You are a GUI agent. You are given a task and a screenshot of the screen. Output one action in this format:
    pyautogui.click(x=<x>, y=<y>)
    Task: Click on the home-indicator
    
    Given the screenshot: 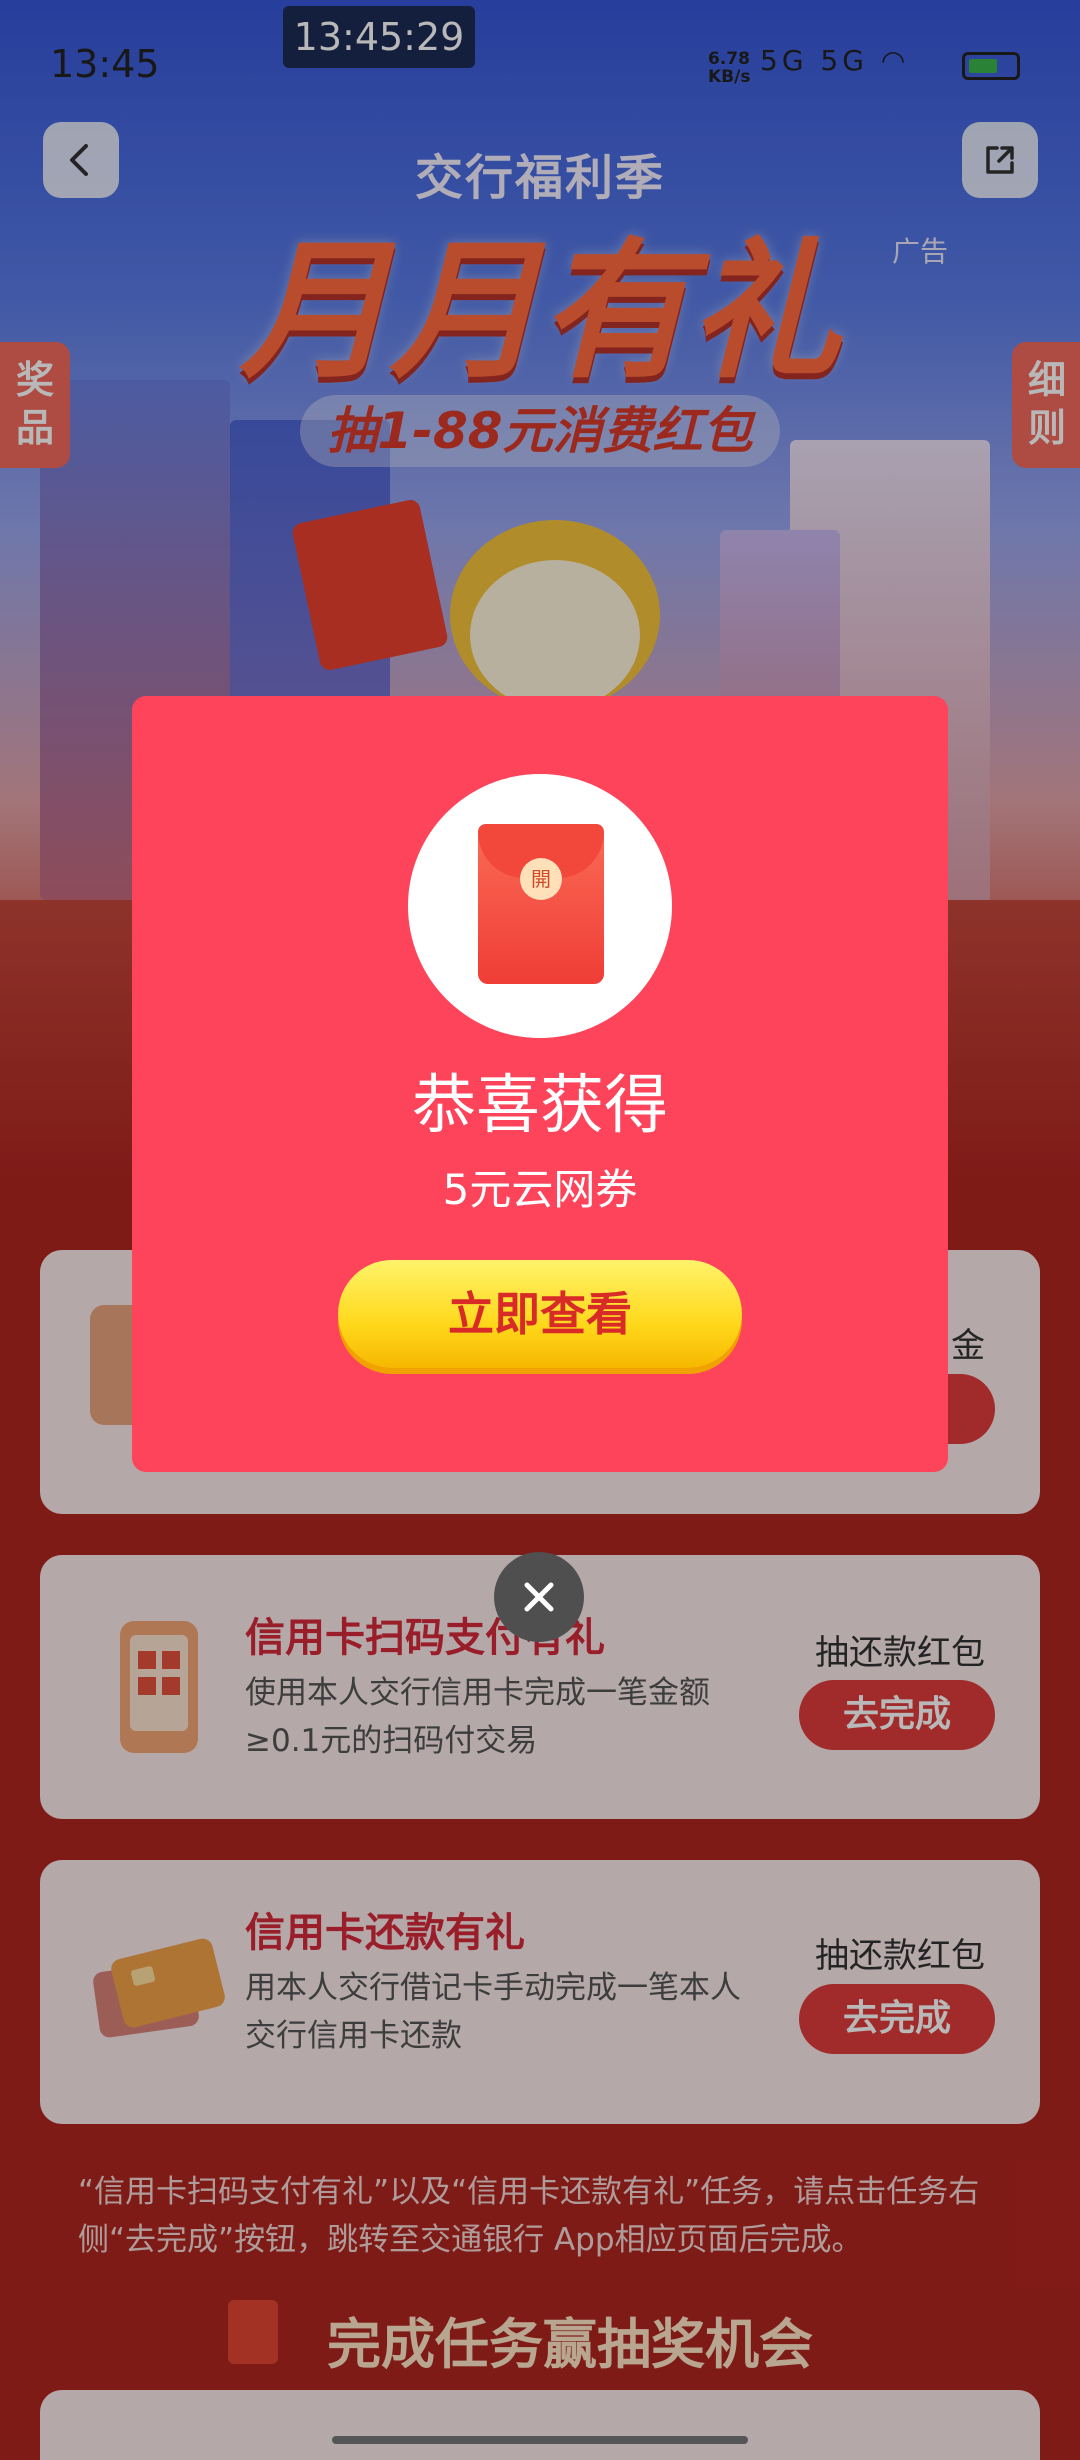 What is the action you would take?
    pyautogui.click(x=540, y=2440)
    